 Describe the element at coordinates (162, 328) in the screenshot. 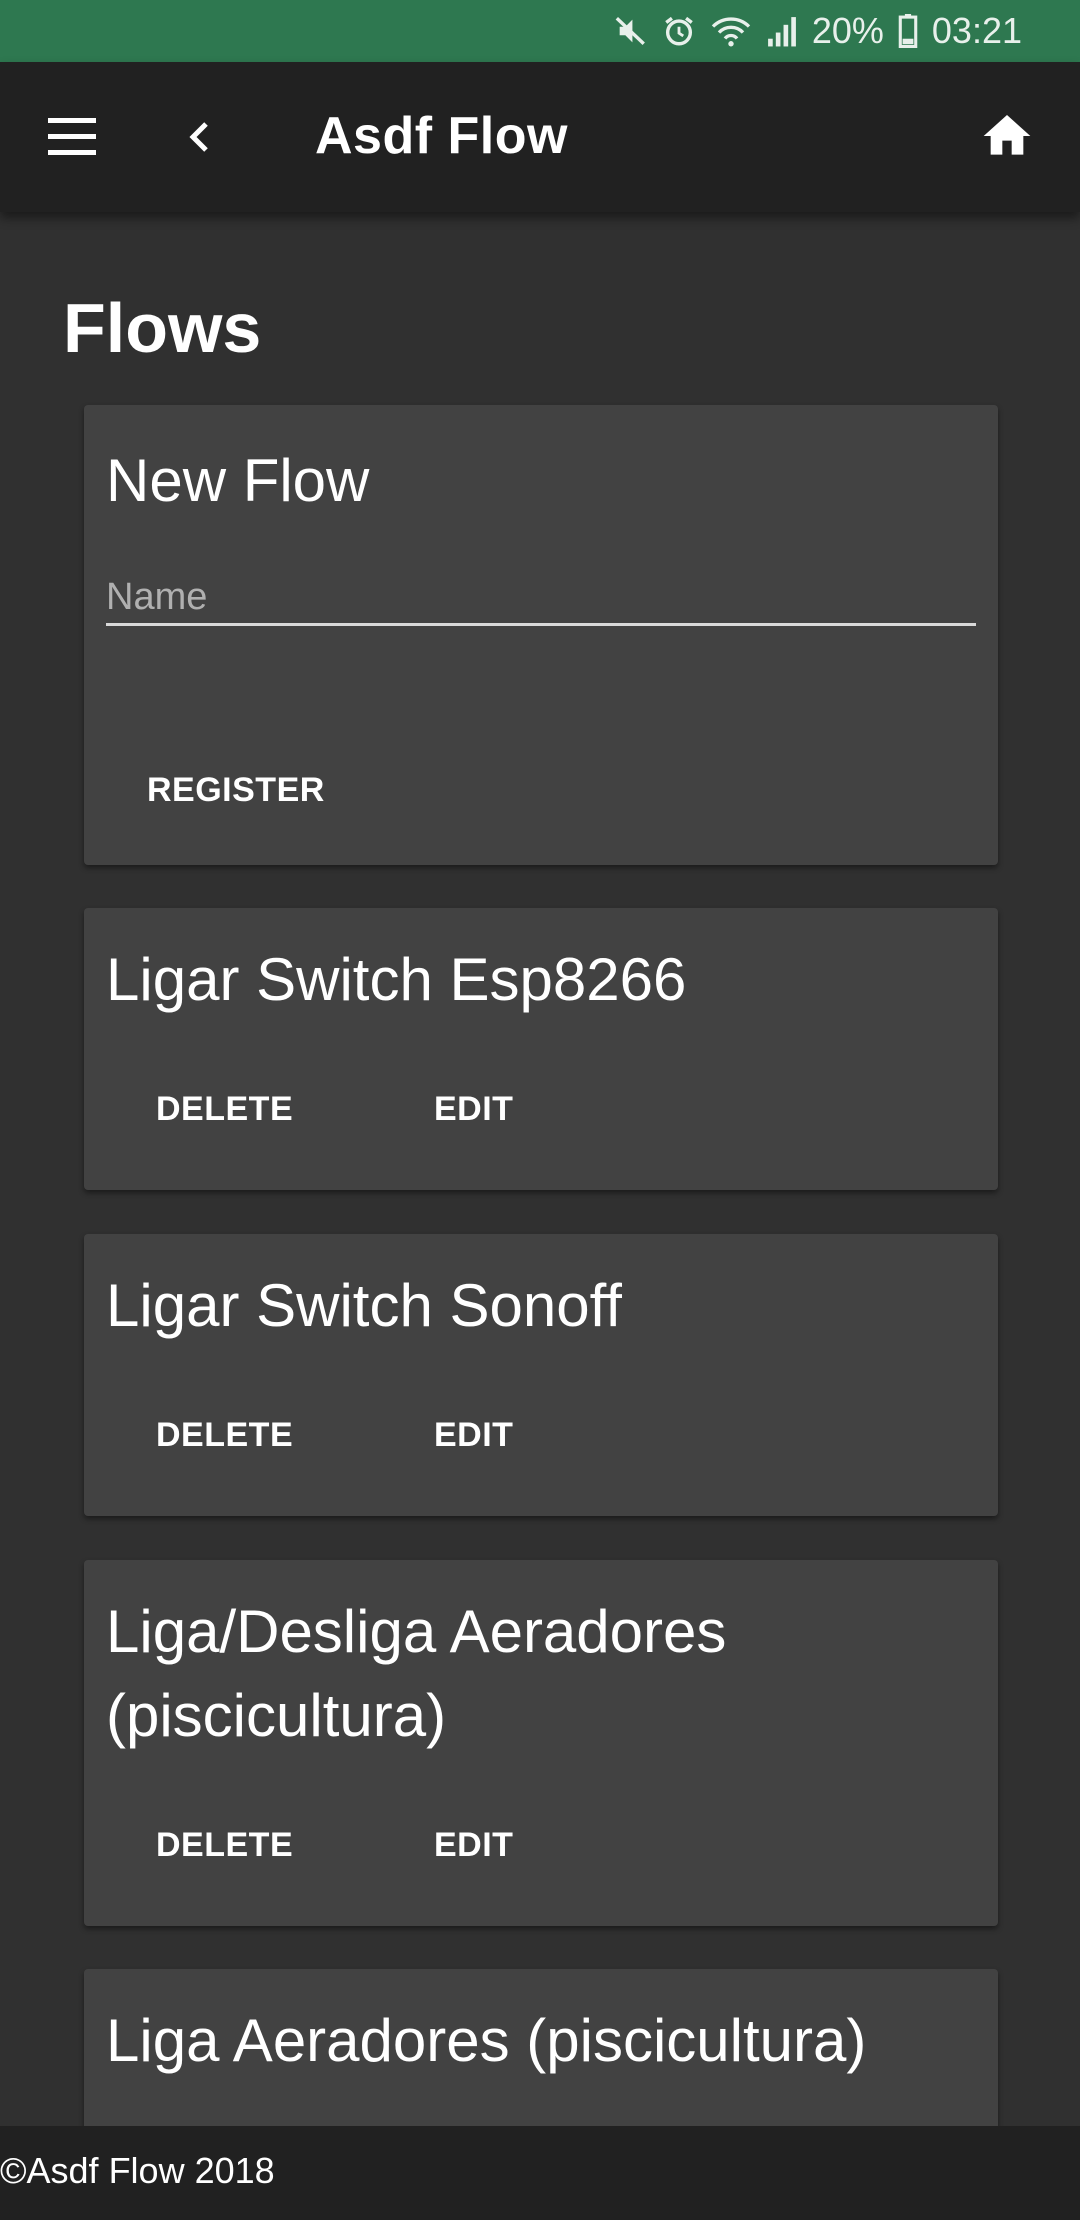

I see `page-title: Flows` at that location.